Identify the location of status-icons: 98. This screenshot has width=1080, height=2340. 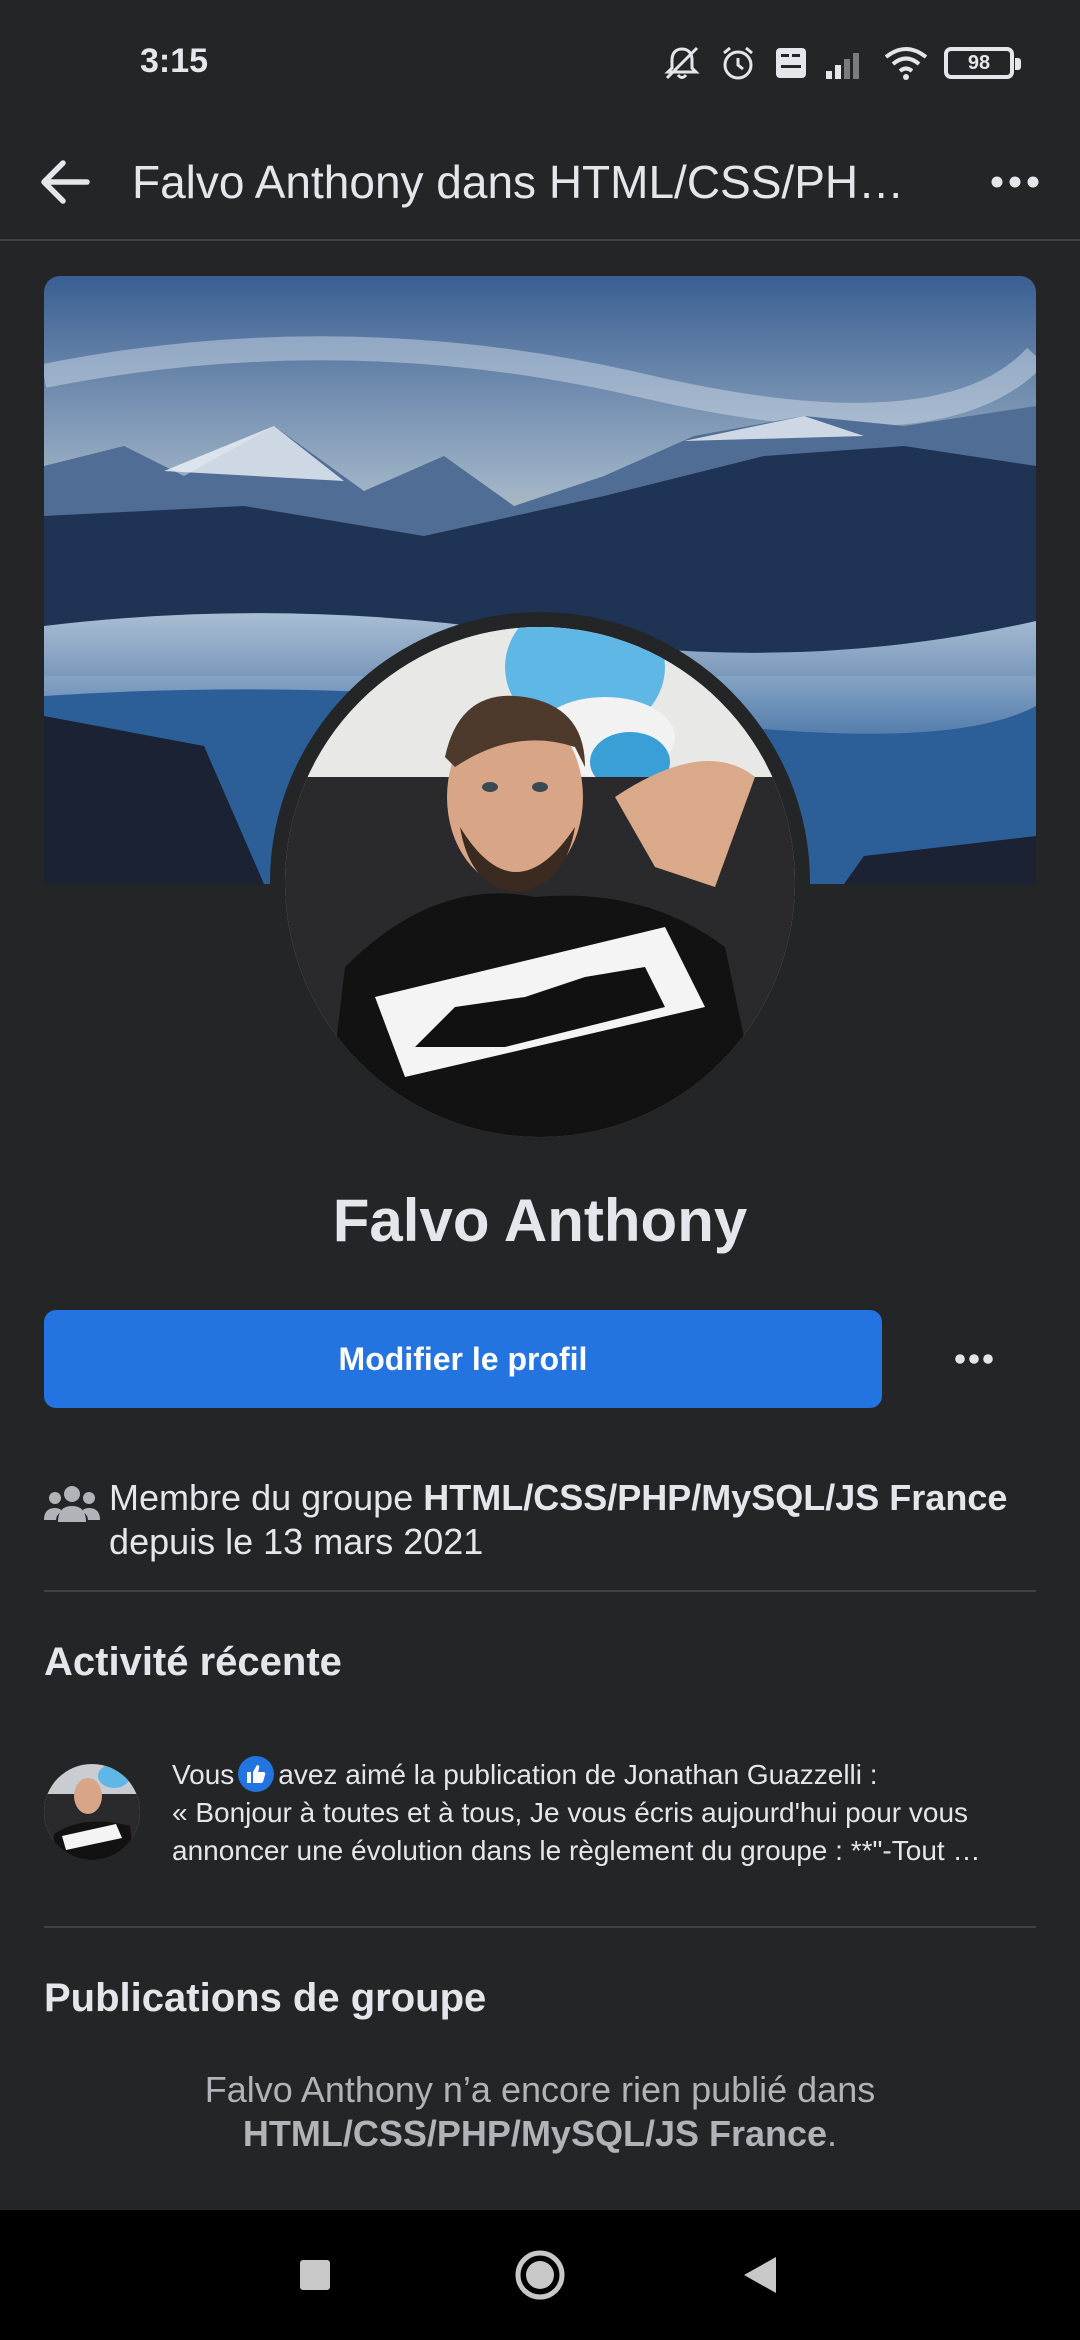
(841, 63).